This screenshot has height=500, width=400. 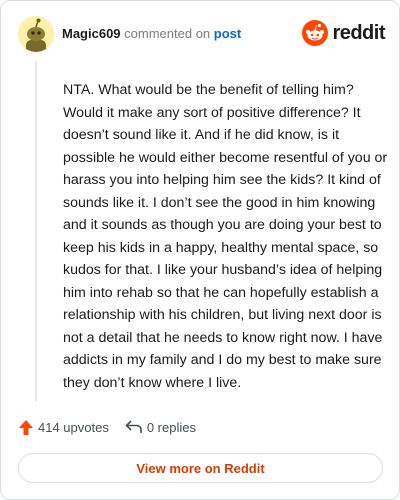 What do you see at coordinates (171, 427) in the screenshot?
I see `reply-count: 0 replies` at bounding box center [171, 427].